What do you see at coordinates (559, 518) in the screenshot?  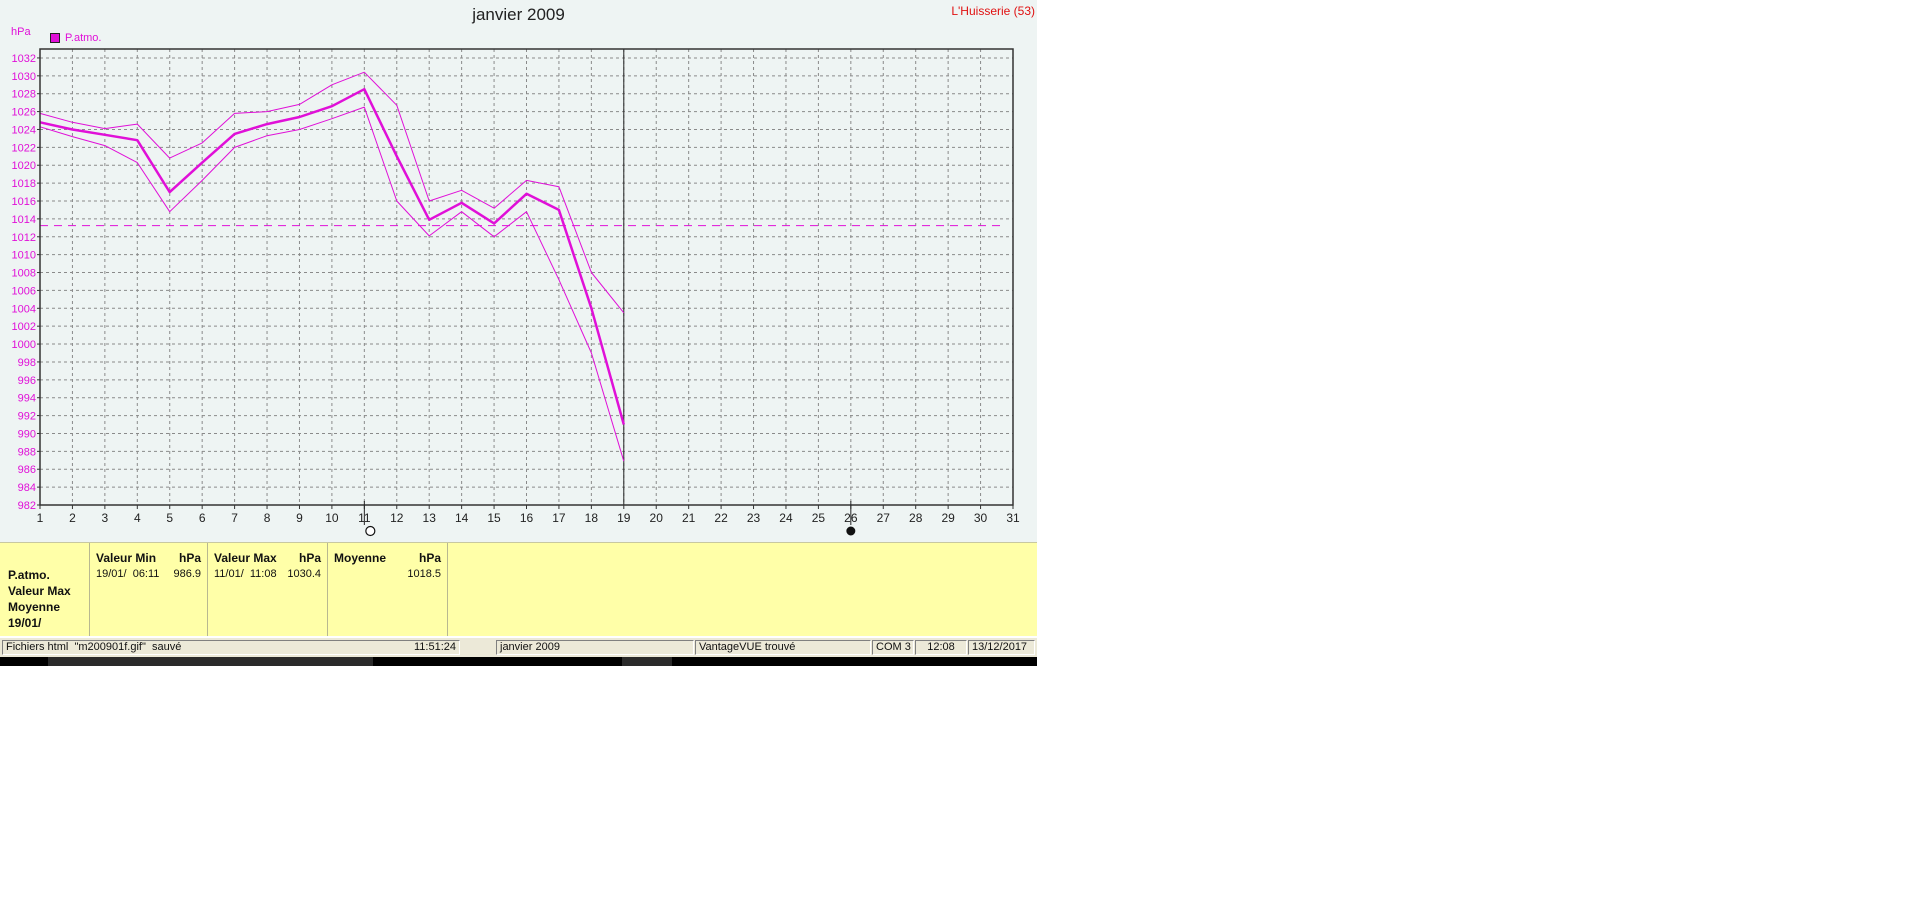 I see `x-tick-label: 17` at bounding box center [559, 518].